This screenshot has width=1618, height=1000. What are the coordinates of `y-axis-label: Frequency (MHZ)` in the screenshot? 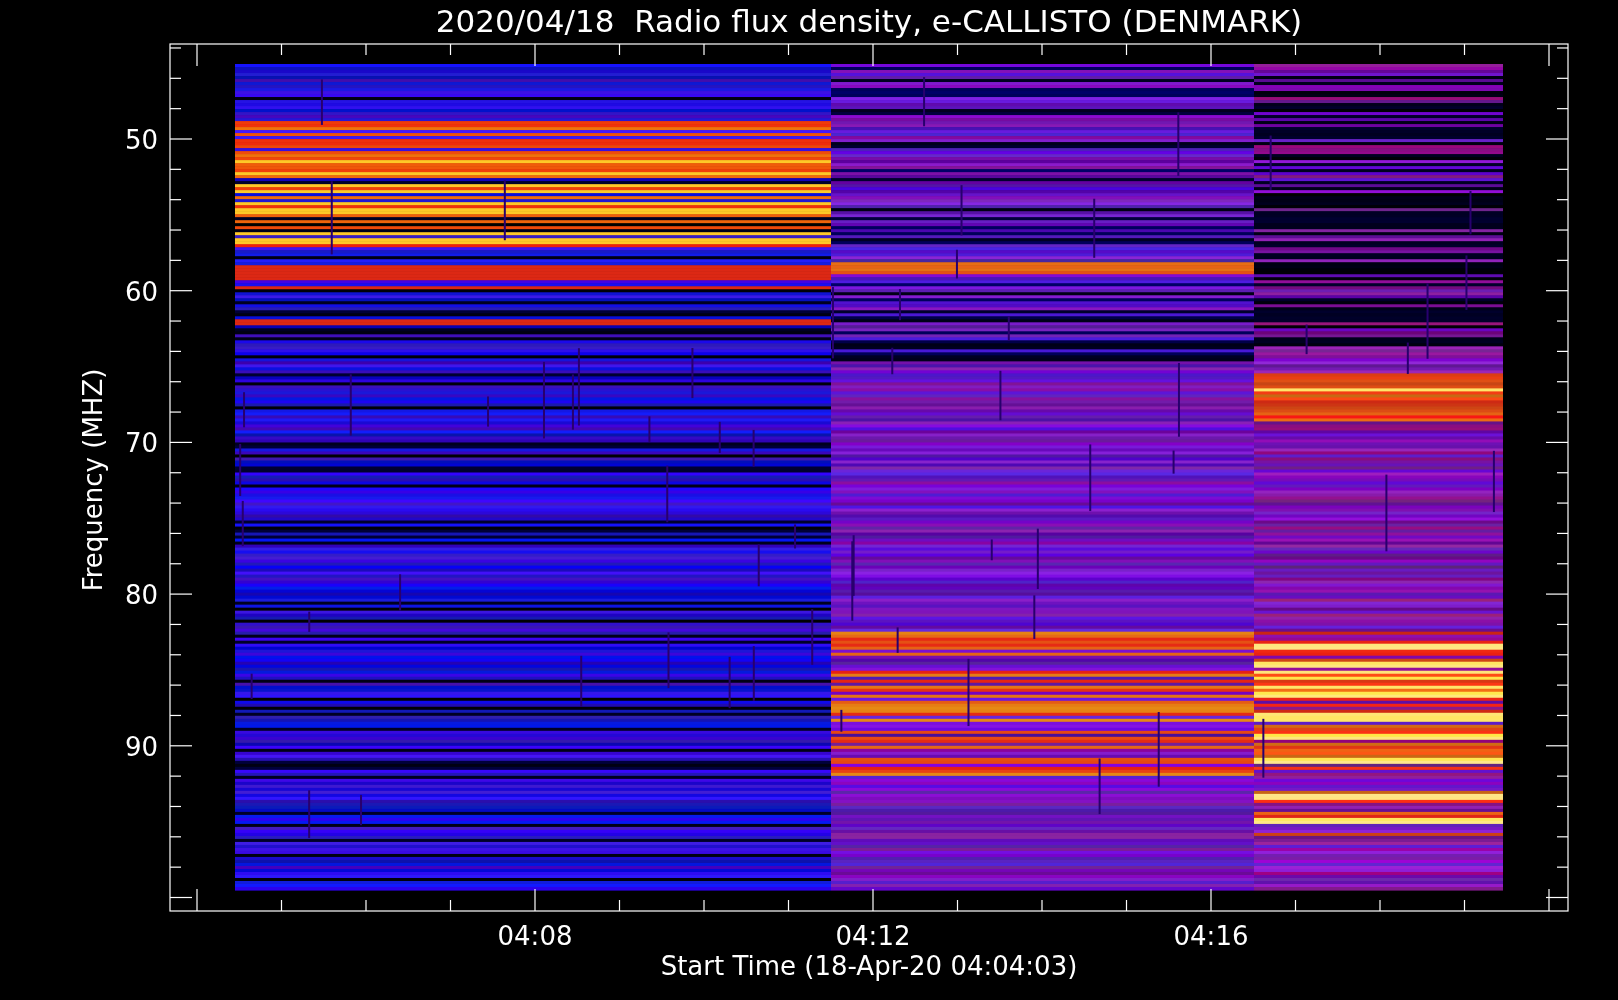 It's located at (93, 480).